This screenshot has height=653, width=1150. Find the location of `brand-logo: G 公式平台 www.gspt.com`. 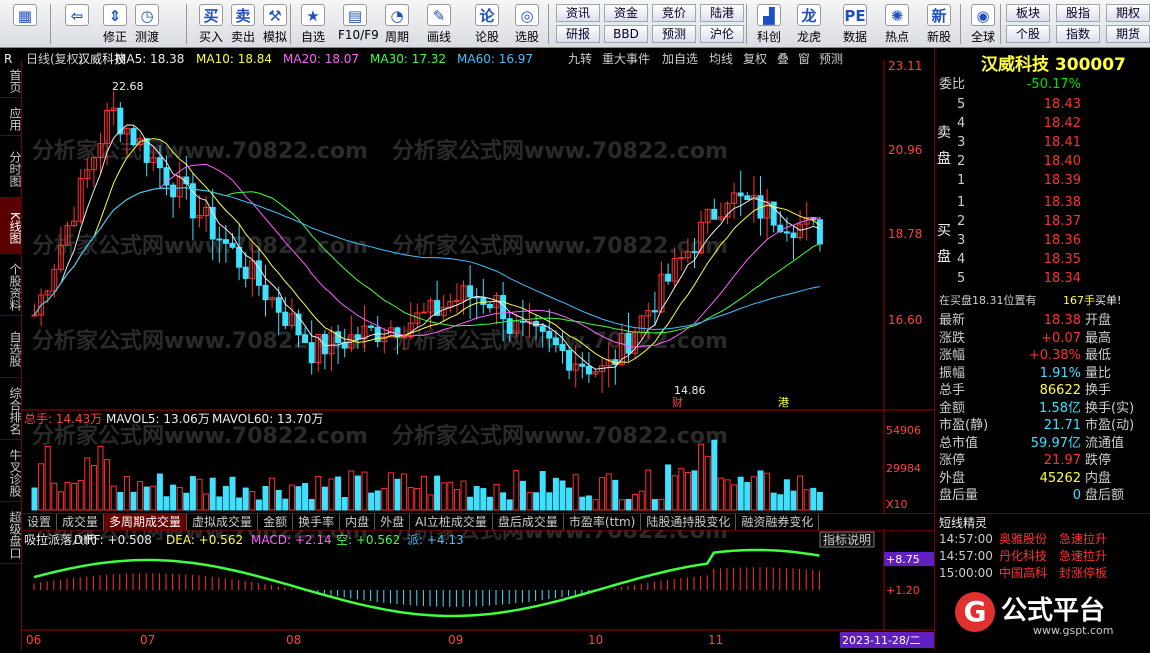

brand-logo: G 公式平台 www.gspt.com is located at coordinates (1052, 618).